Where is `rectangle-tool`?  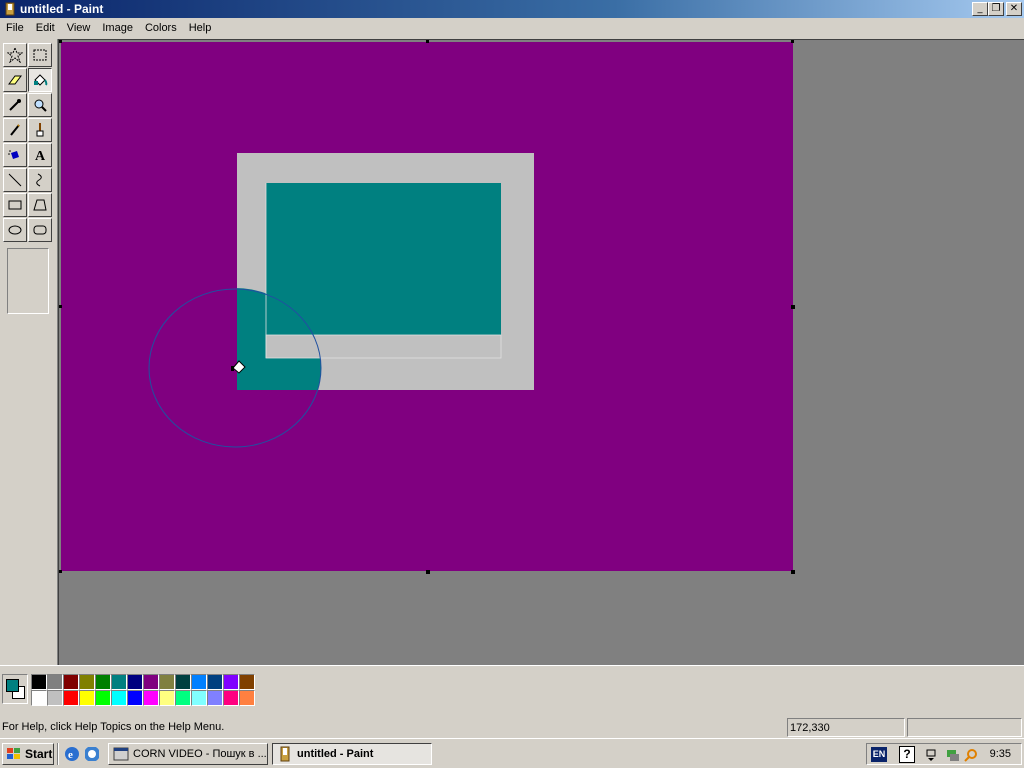 rectangle-tool is located at coordinates (15, 205).